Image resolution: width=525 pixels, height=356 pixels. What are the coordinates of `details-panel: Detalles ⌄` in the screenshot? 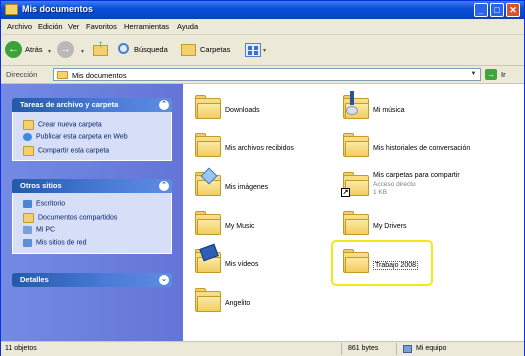 It's located at (92, 280).